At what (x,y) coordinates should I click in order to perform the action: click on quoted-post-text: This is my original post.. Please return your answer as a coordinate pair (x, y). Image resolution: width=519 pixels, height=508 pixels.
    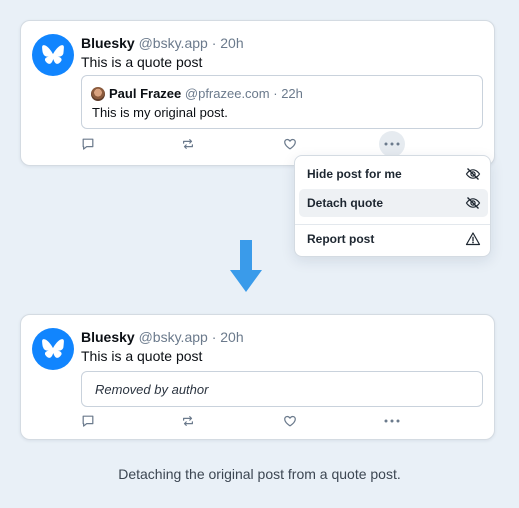
    Looking at the image, I should click on (160, 112).